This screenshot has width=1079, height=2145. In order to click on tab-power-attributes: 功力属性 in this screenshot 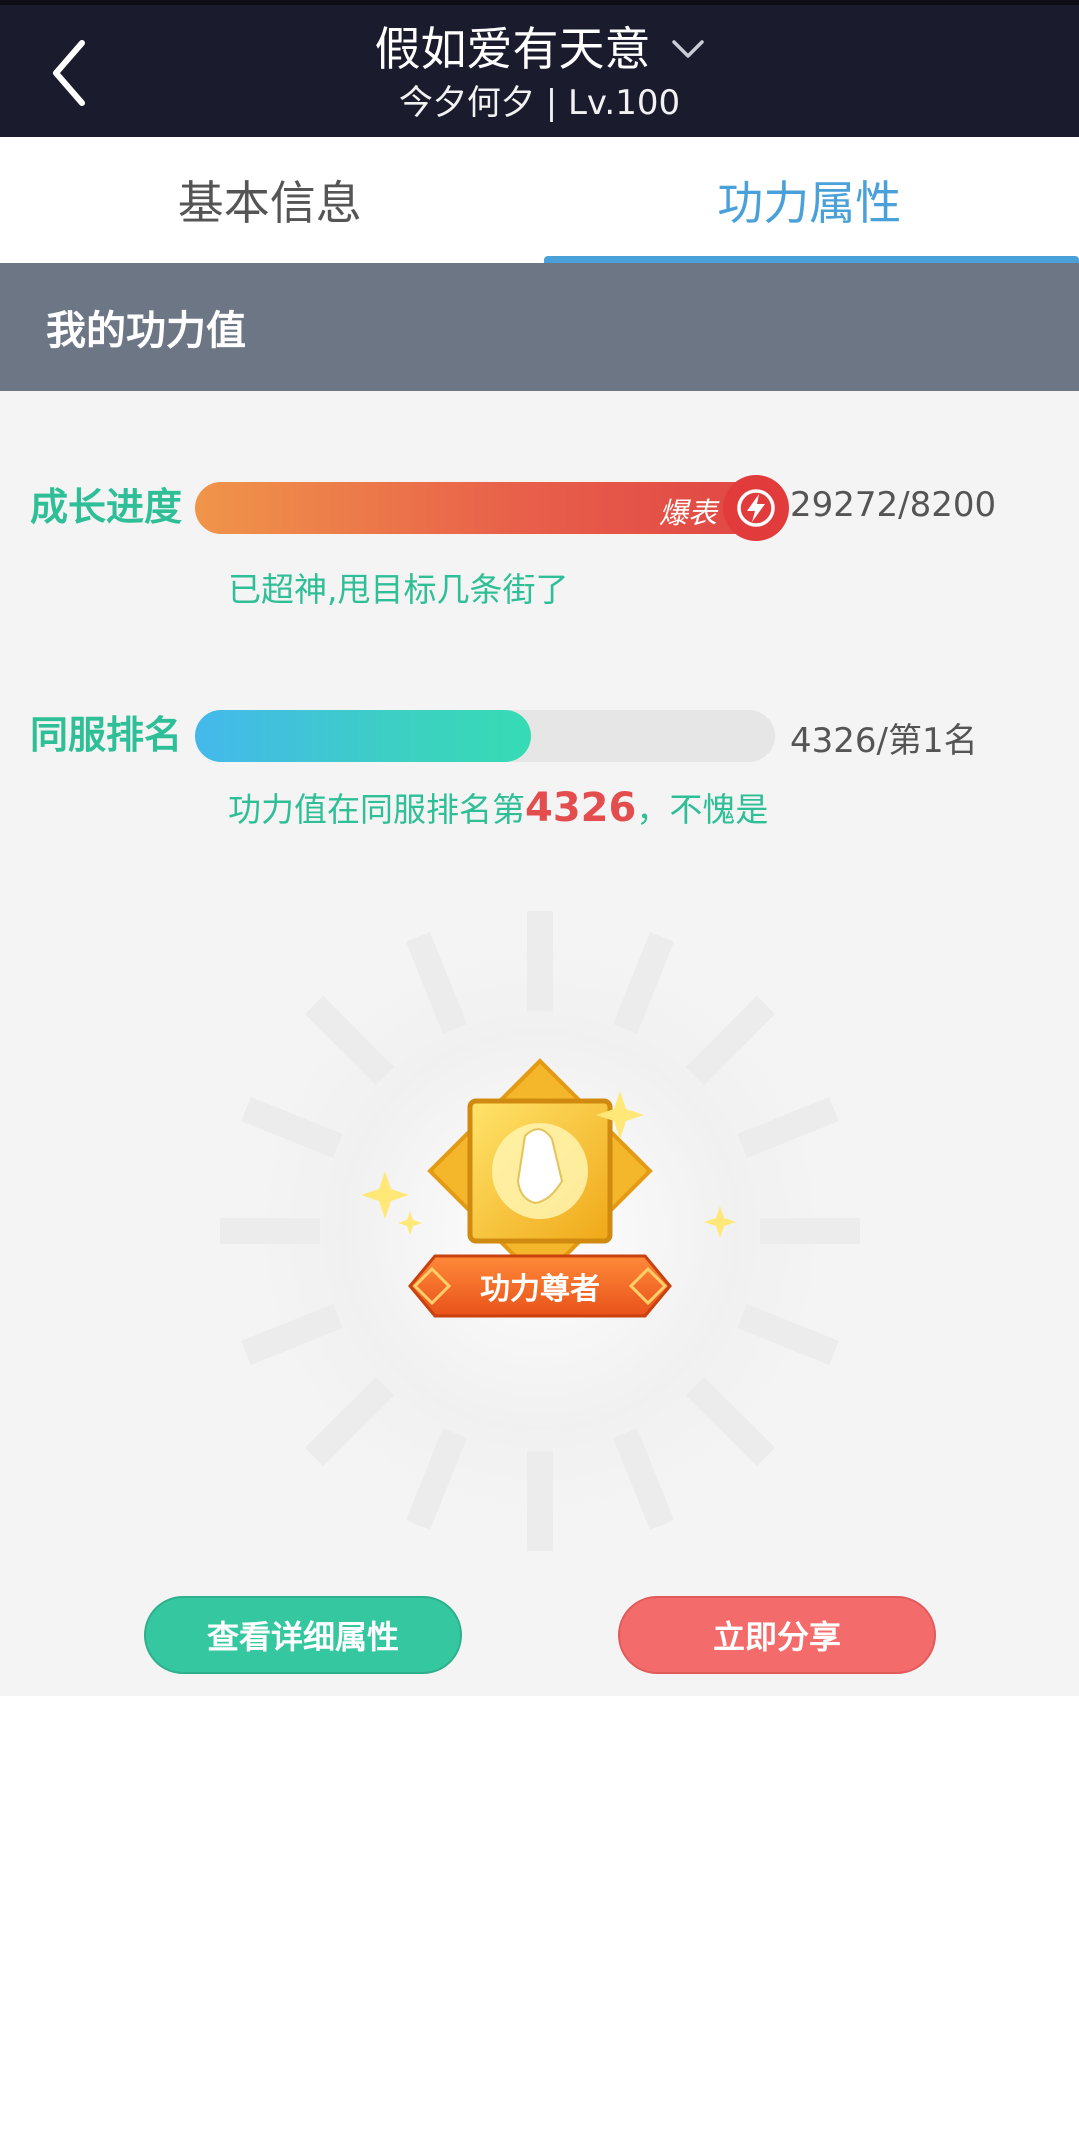, I will do `click(809, 200)`.